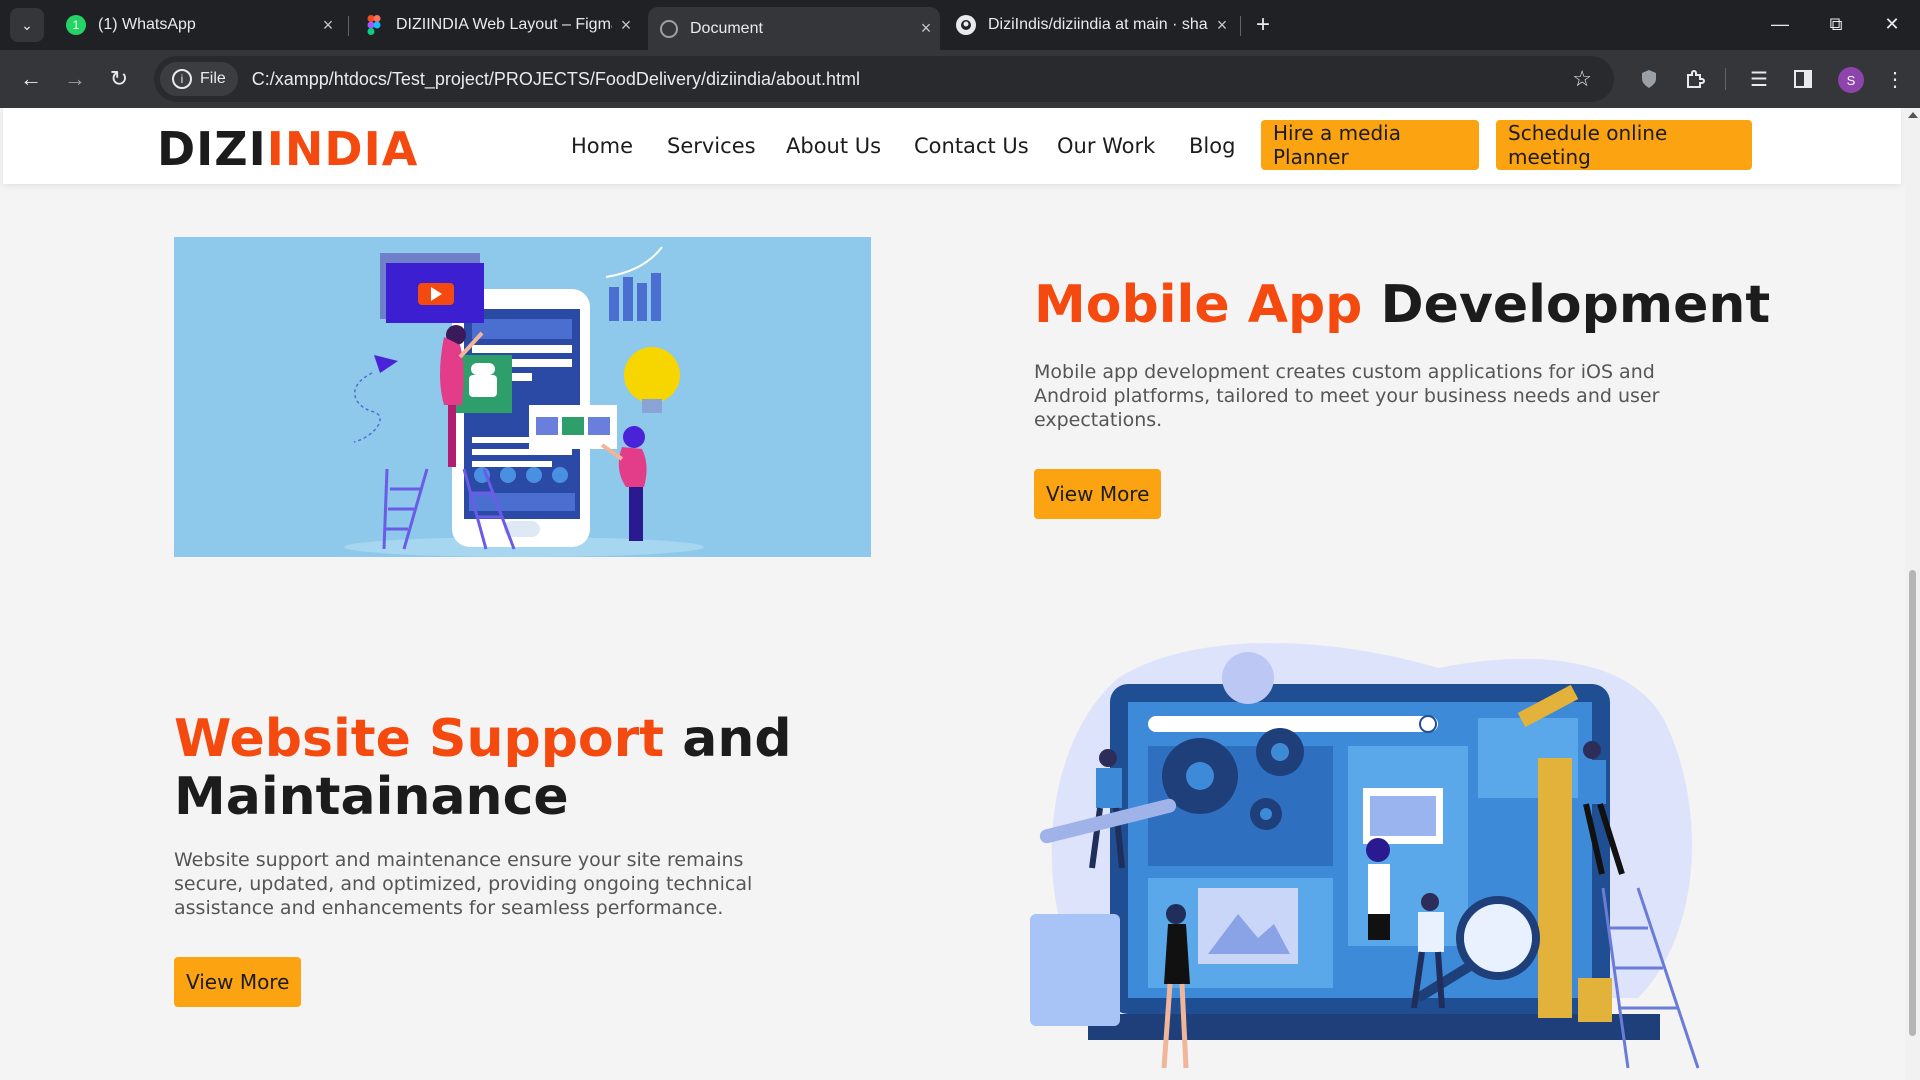  I want to click on back-icon: ←, so click(31, 79).